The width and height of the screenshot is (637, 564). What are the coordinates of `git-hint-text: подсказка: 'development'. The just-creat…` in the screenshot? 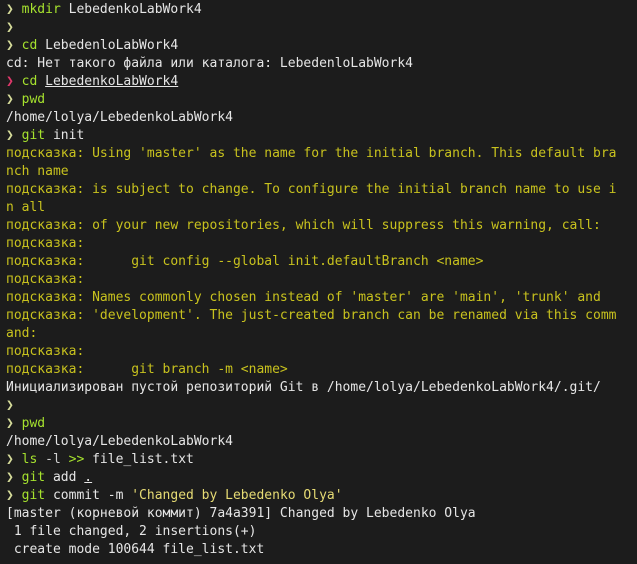 It's located at (311, 315).